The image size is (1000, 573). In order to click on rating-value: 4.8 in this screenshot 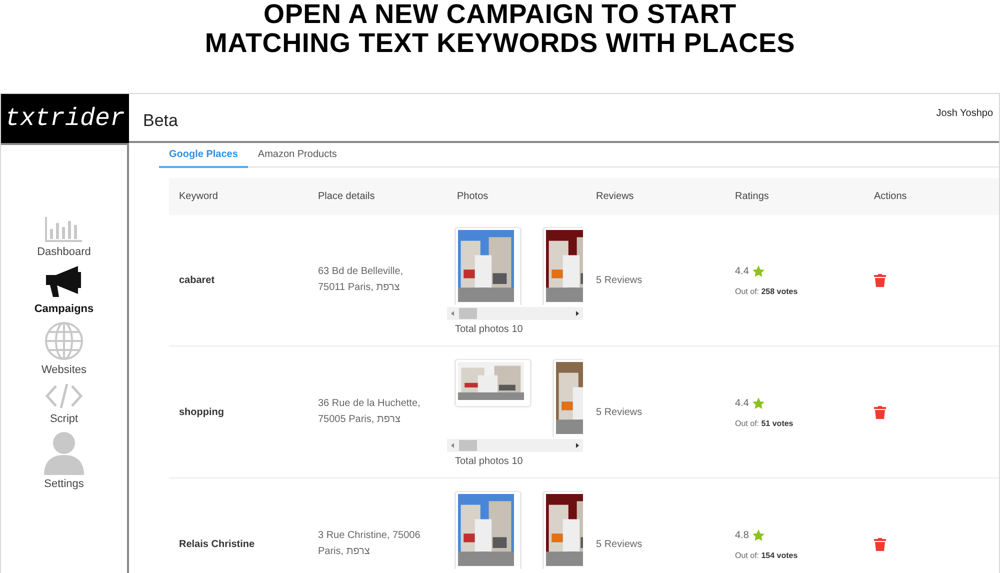, I will do `click(742, 535)`.